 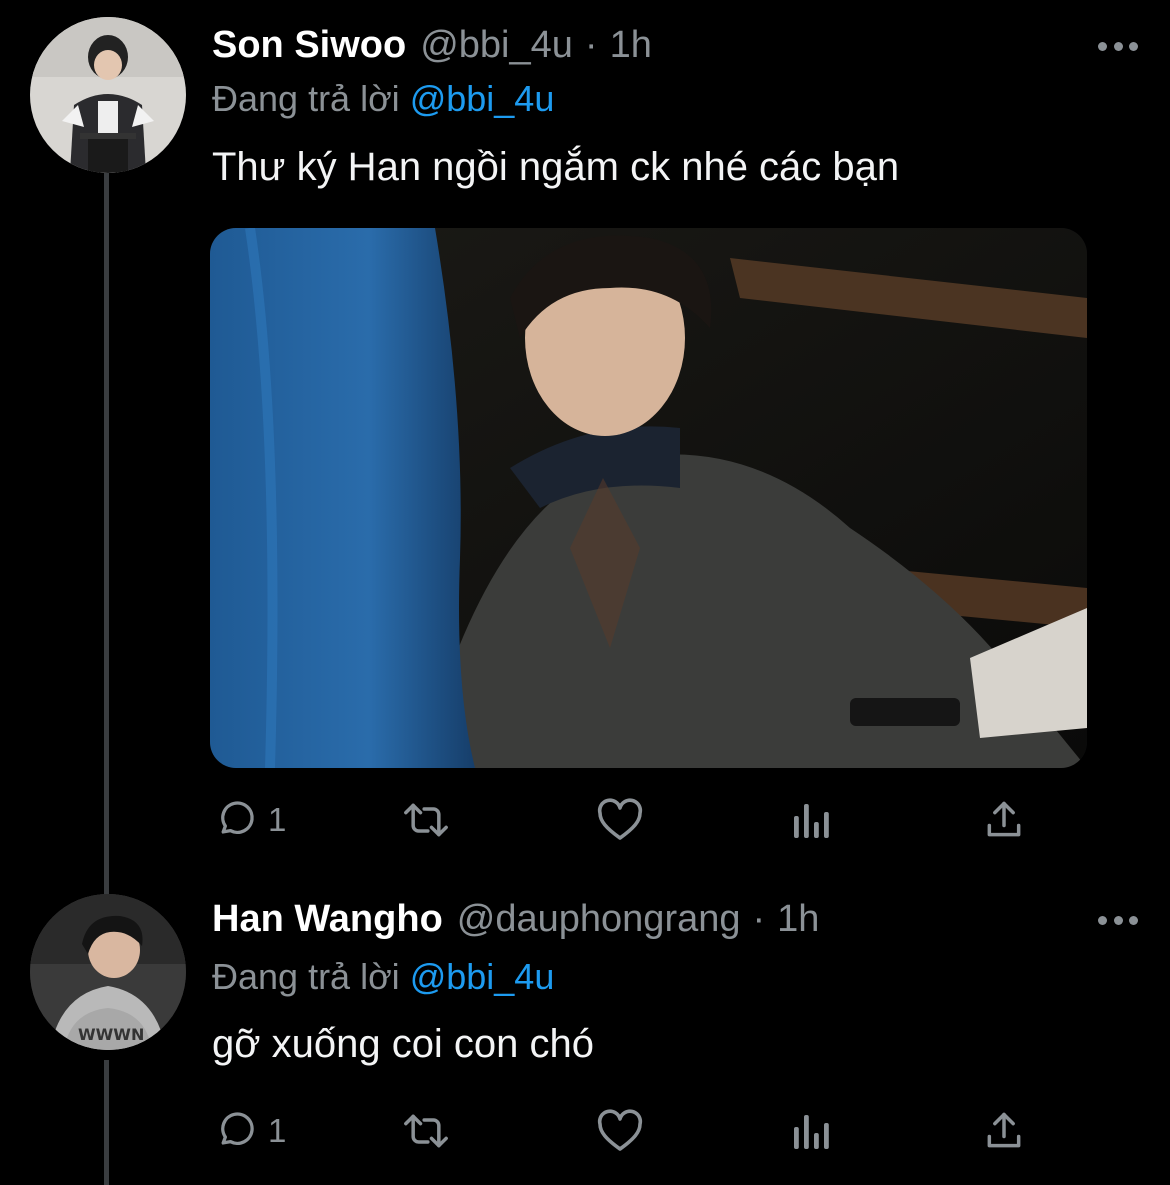 What do you see at coordinates (496, 45) in the screenshot?
I see `user-handle: @bbi_4u` at bounding box center [496, 45].